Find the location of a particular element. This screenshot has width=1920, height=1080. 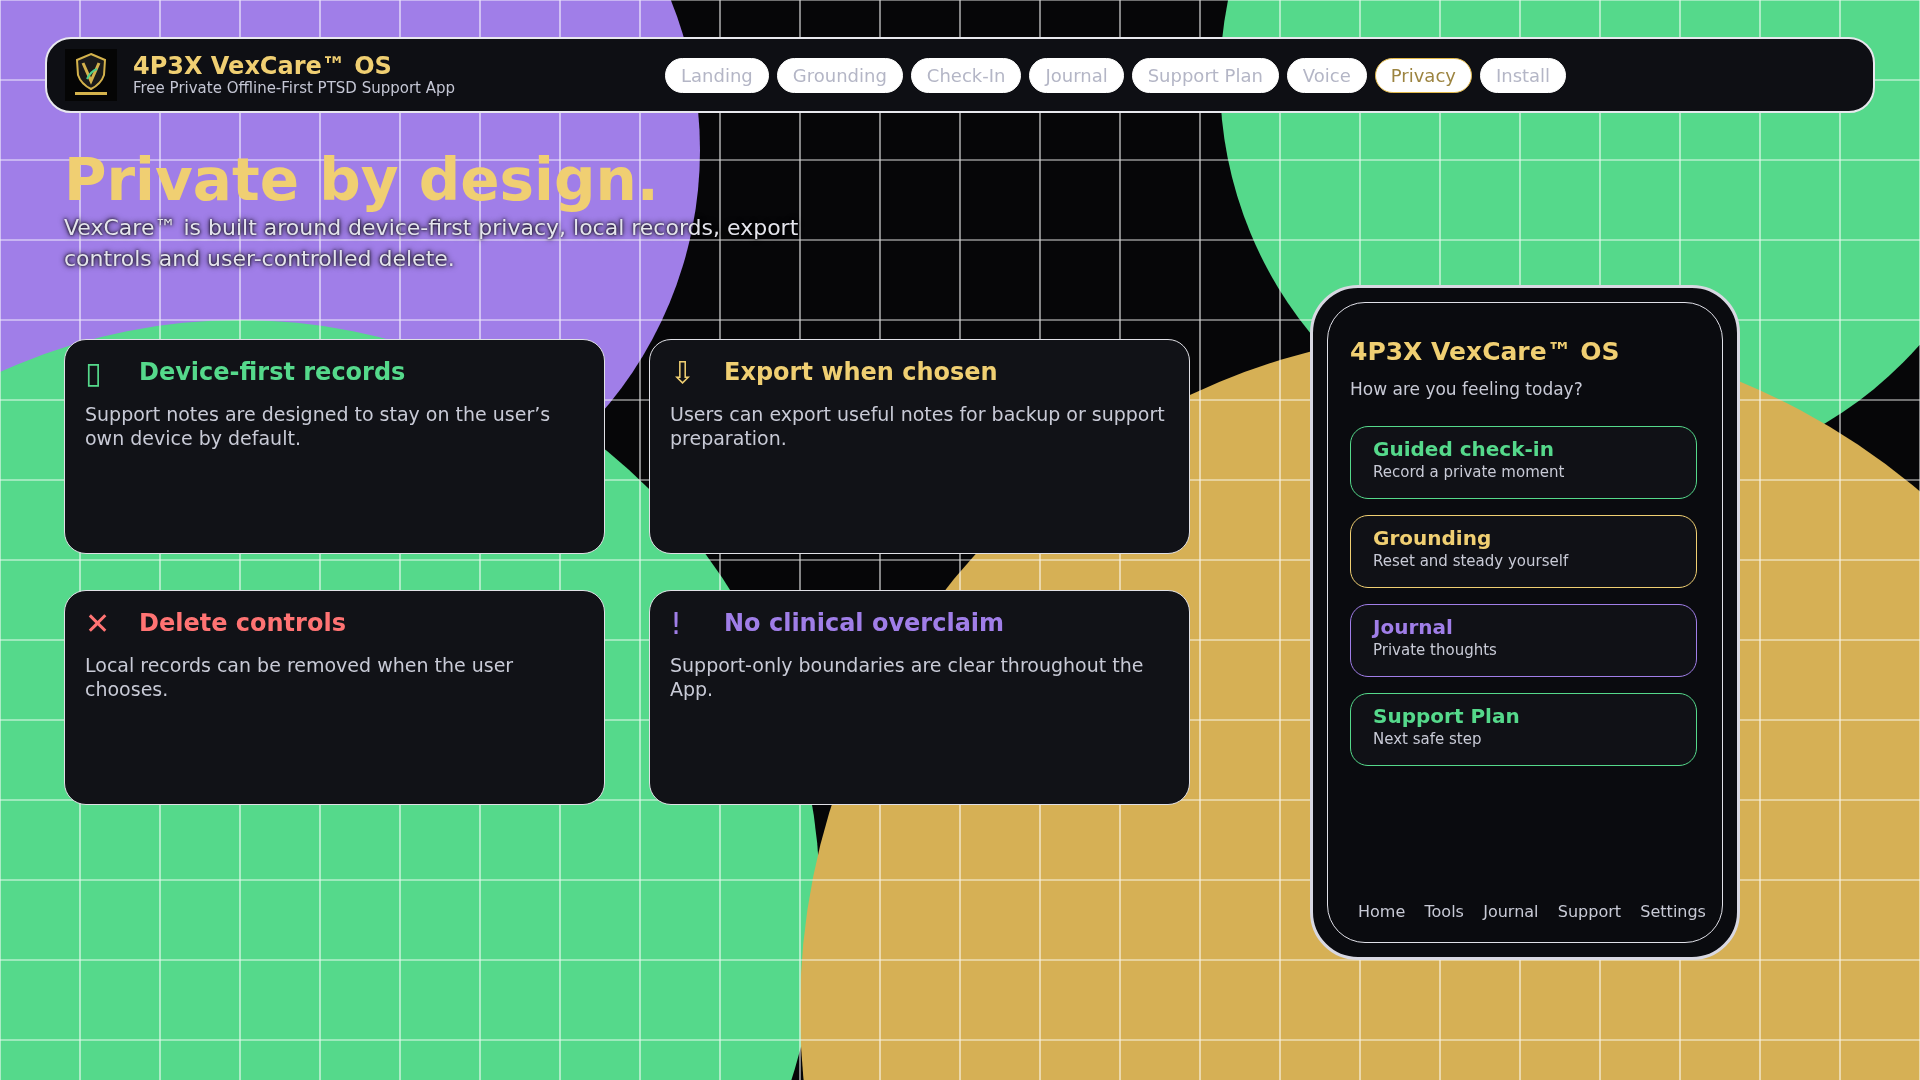

nav-item: Tools is located at coordinates (1444, 912).